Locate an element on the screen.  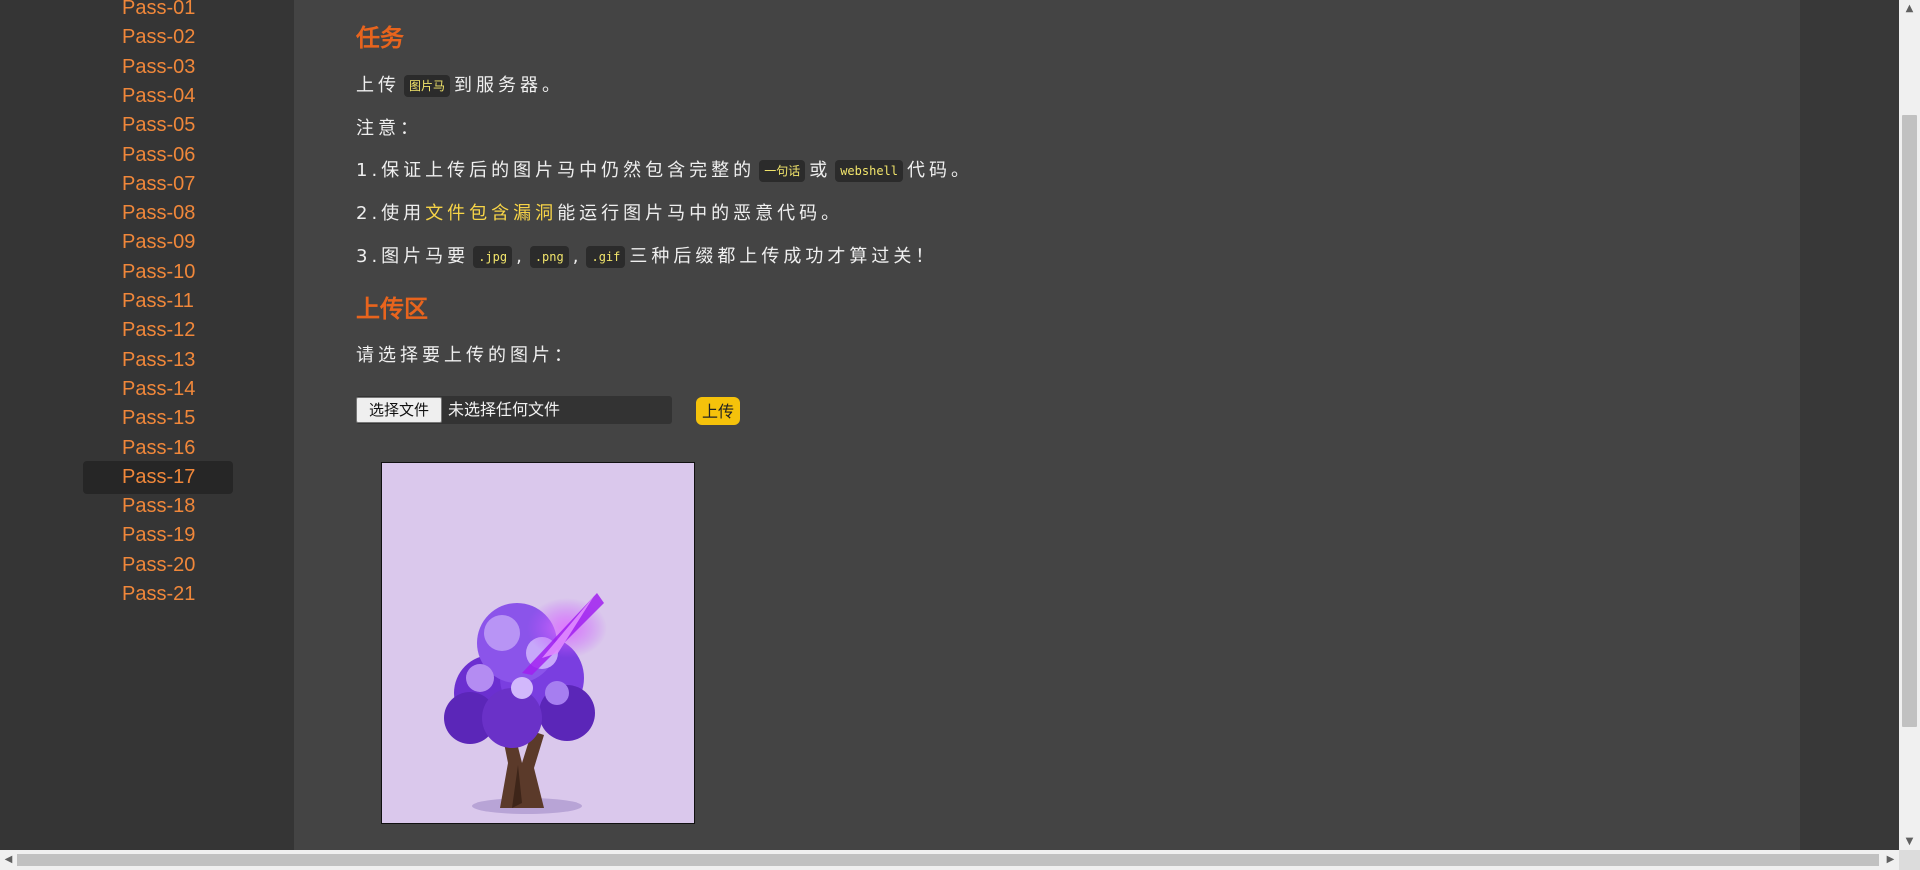
horizontal-scroll-thumb is located at coordinates (948, 860).